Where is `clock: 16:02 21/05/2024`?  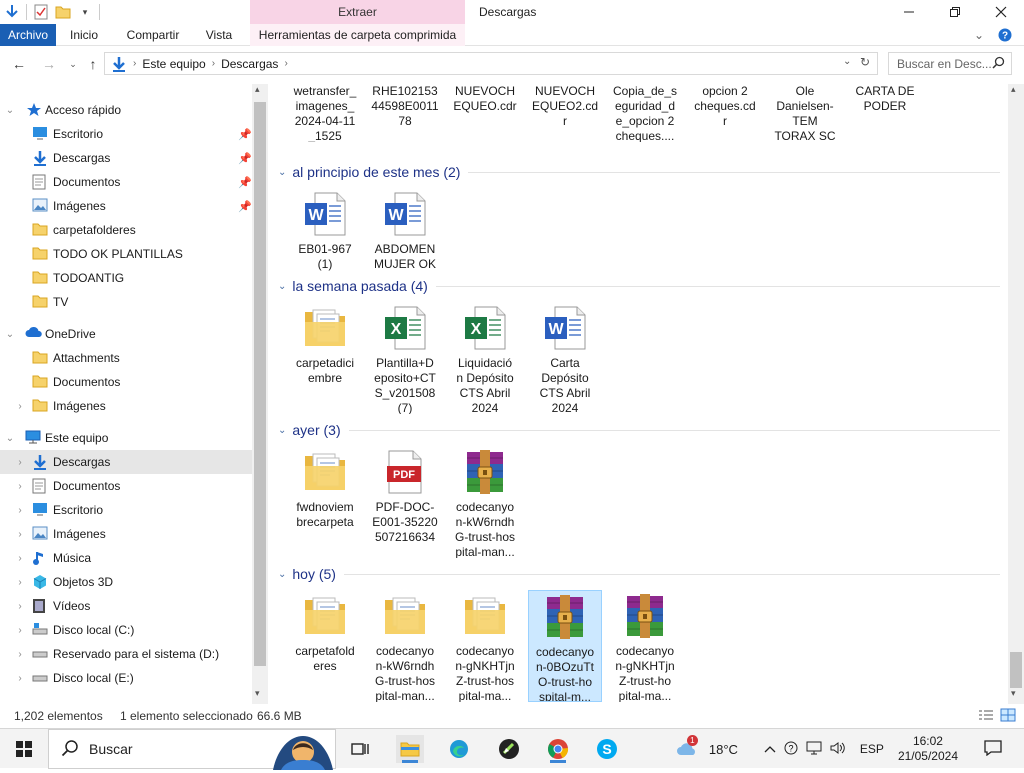 clock: 16:02 21/05/2024 is located at coordinates (928, 749).